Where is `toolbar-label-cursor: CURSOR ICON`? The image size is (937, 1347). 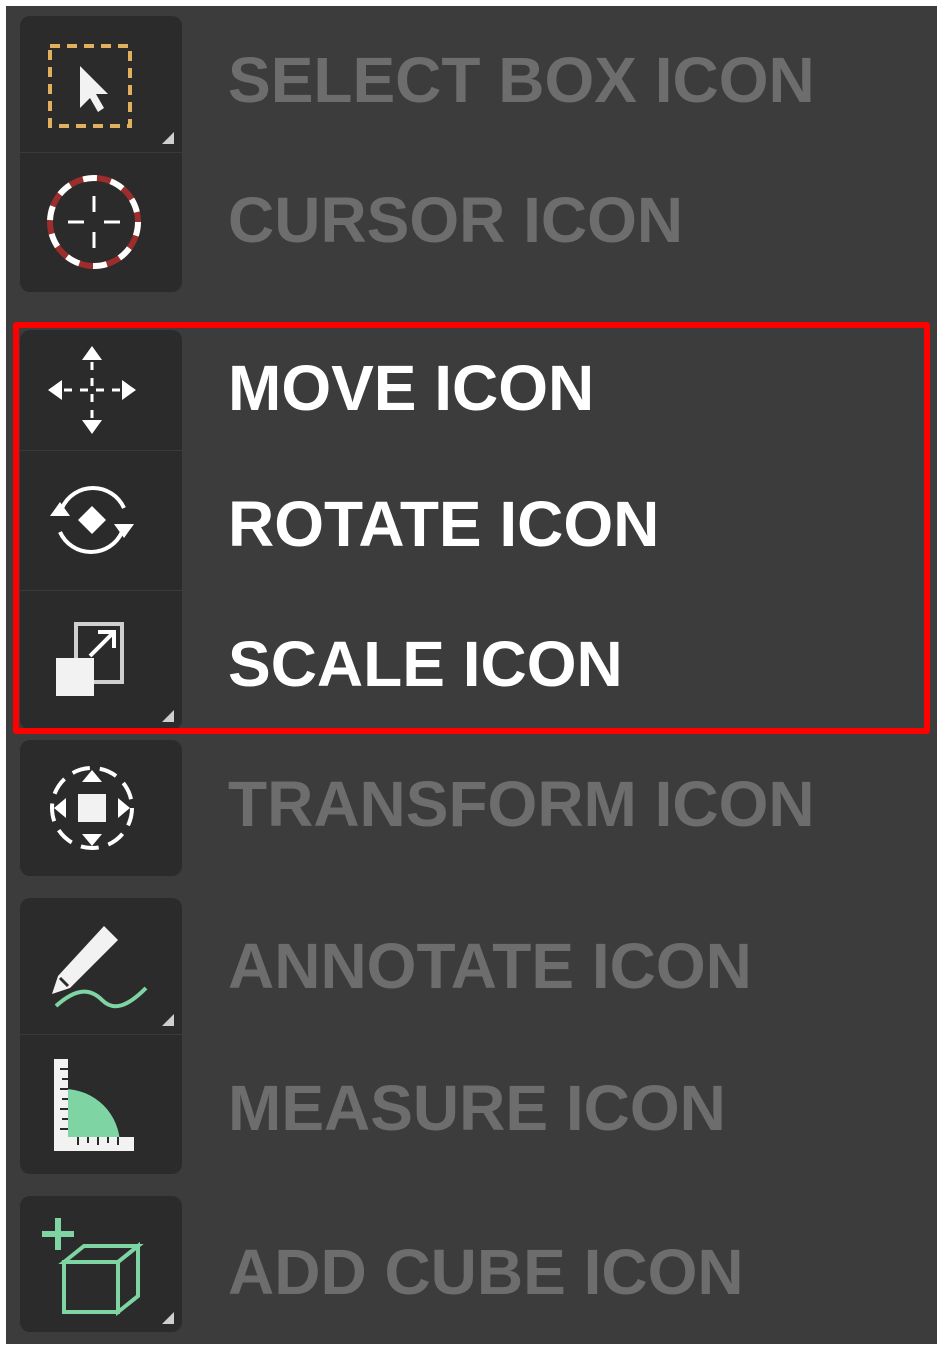 toolbar-label-cursor: CURSOR ICON is located at coordinates (456, 220).